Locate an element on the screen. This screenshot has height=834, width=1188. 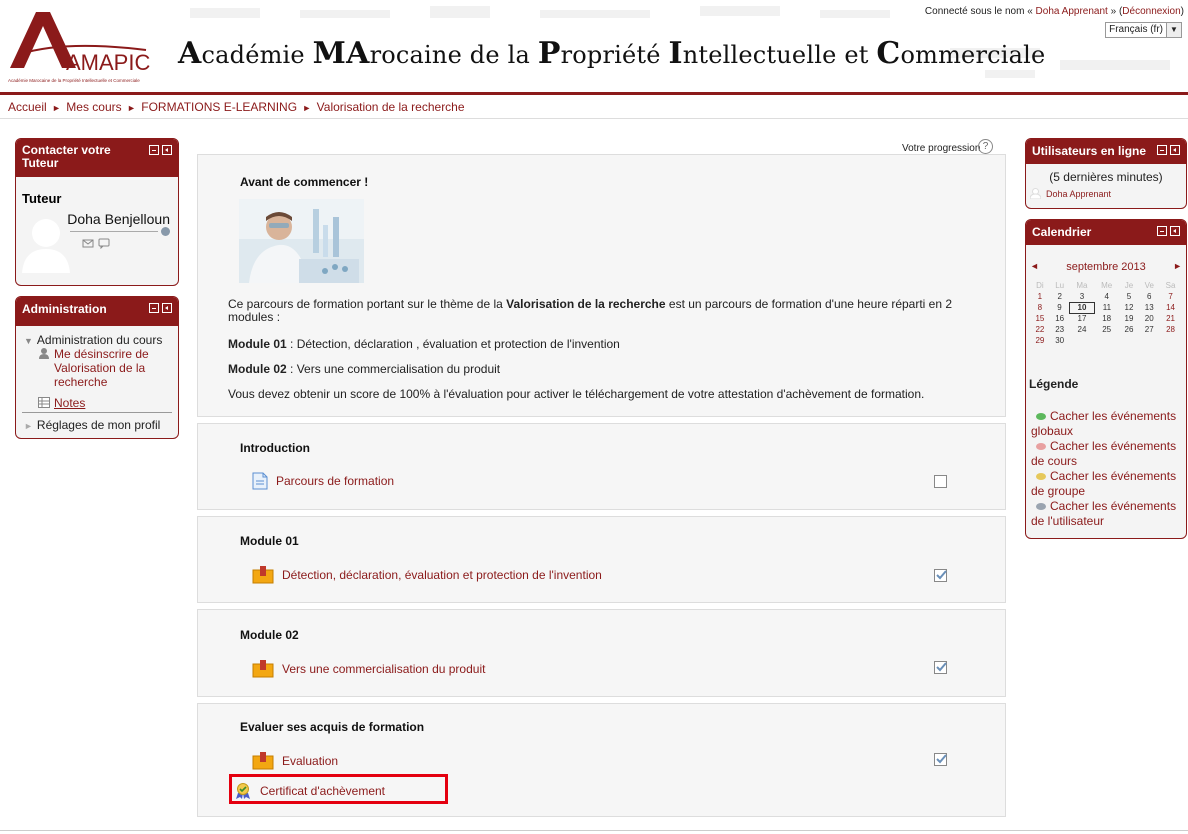
course-admin-node: ▼ Administration du cours is located at coordinates (93, 340).